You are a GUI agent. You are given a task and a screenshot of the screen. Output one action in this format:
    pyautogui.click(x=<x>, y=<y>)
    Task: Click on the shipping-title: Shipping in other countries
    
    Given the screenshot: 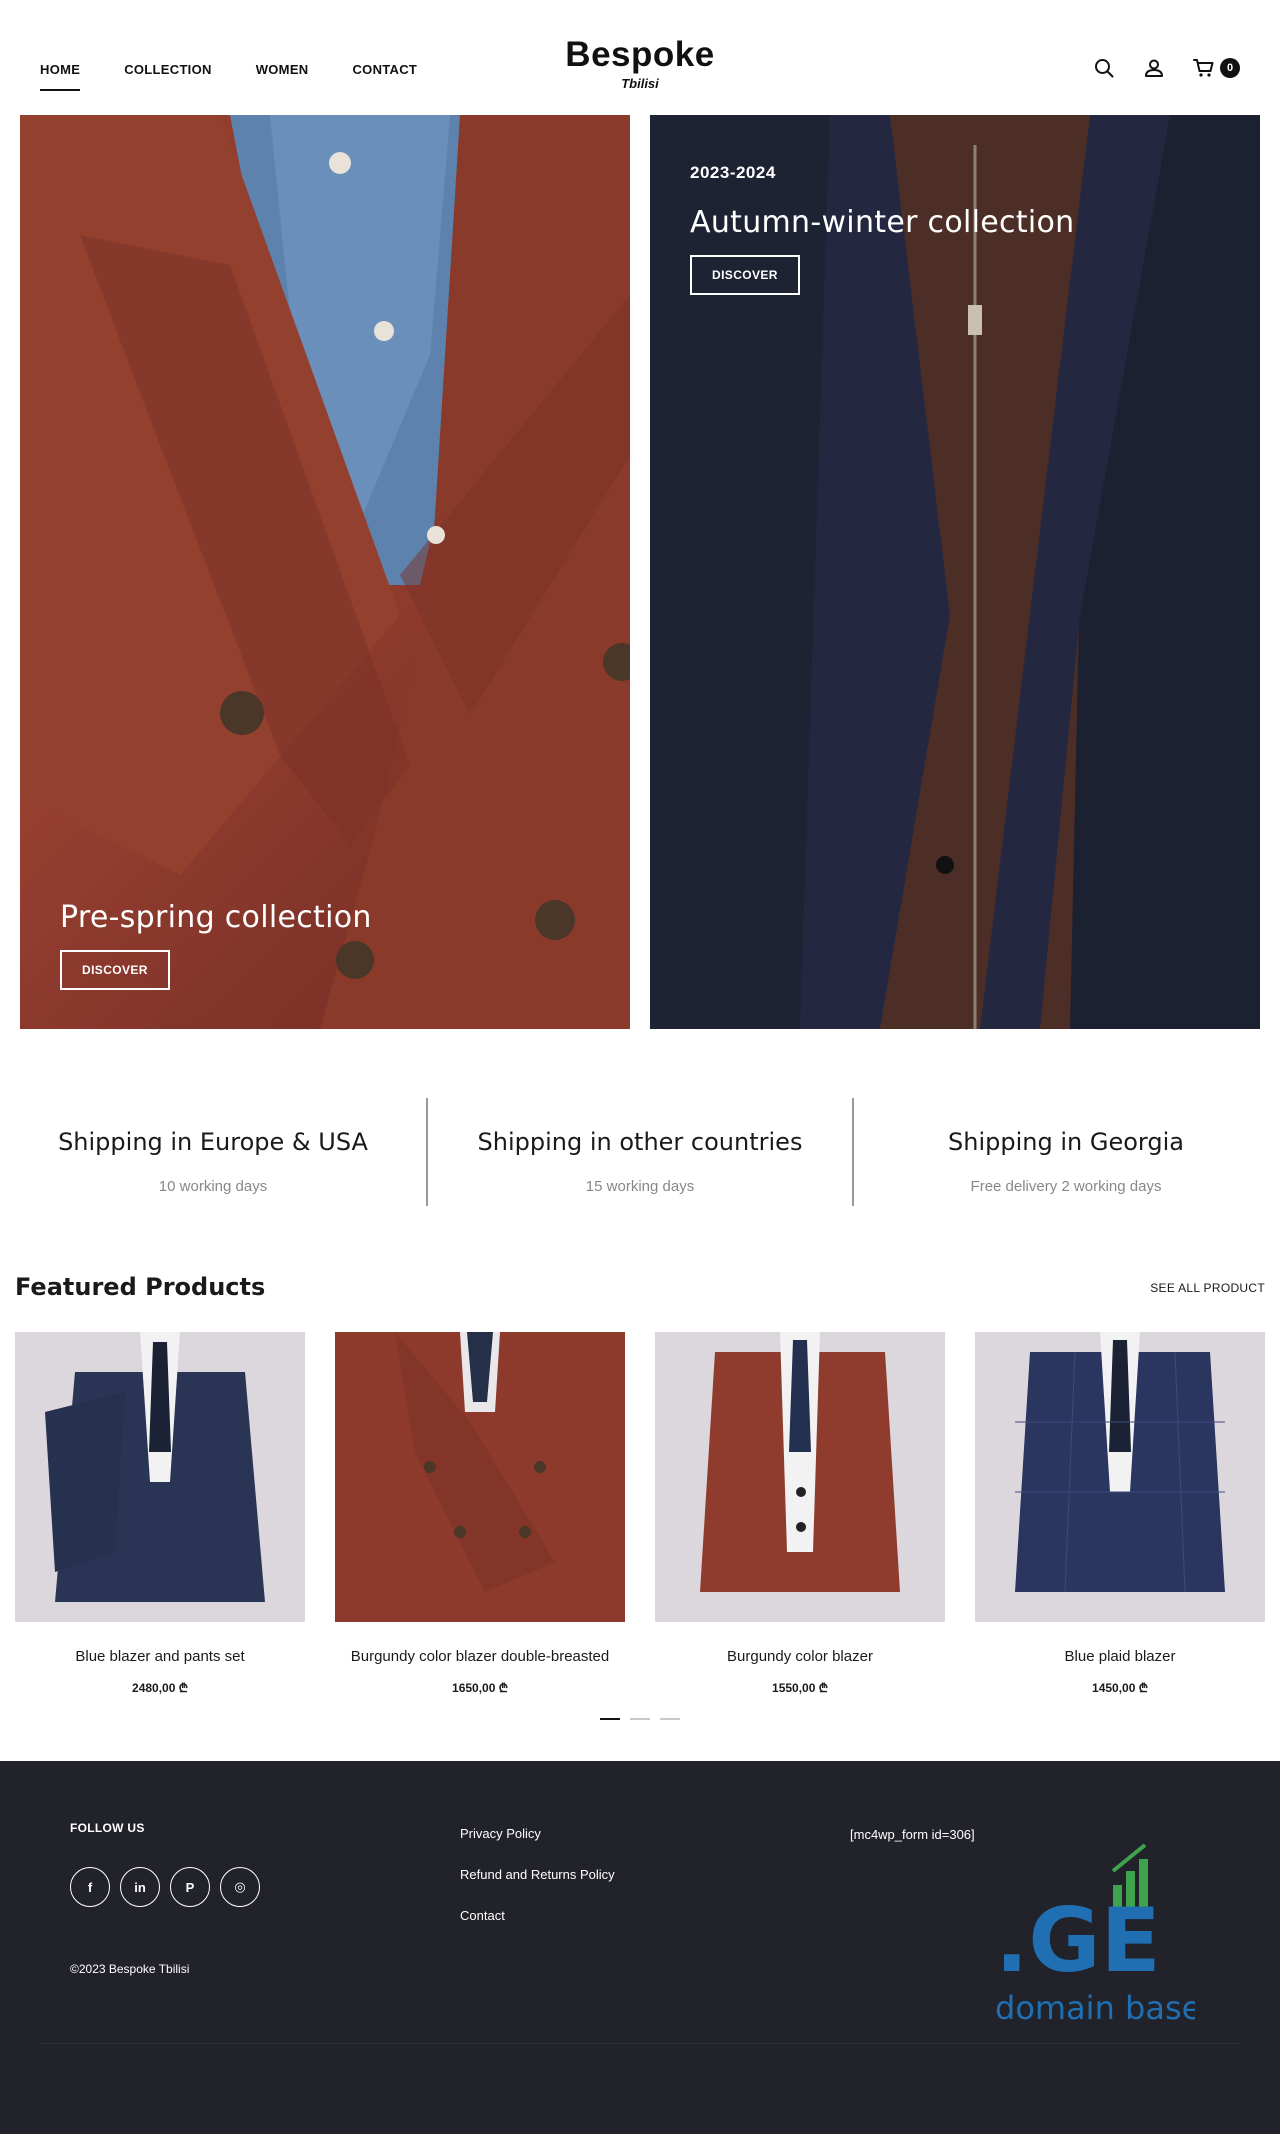 What is the action you would take?
    pyautogui.click(x=640, y=1142)
    